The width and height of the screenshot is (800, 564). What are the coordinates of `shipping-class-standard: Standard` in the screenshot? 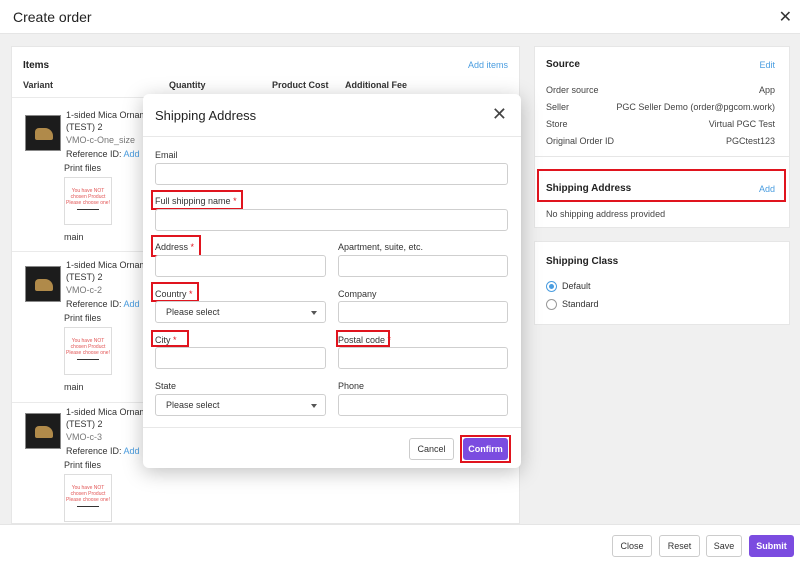 It's located at (572, 305).